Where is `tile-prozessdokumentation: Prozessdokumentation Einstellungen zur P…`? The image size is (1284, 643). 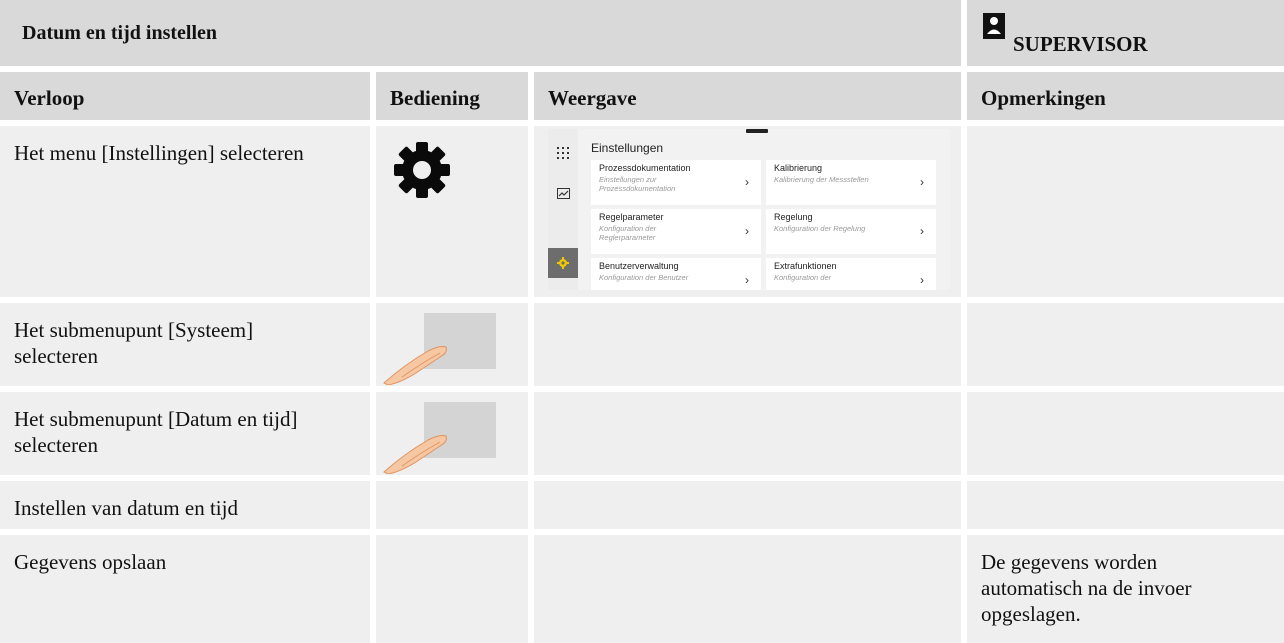
tile-prozessdokumentation: Prozessdokumentation Einstellungen zur P… is located at coordinates (676, 182).